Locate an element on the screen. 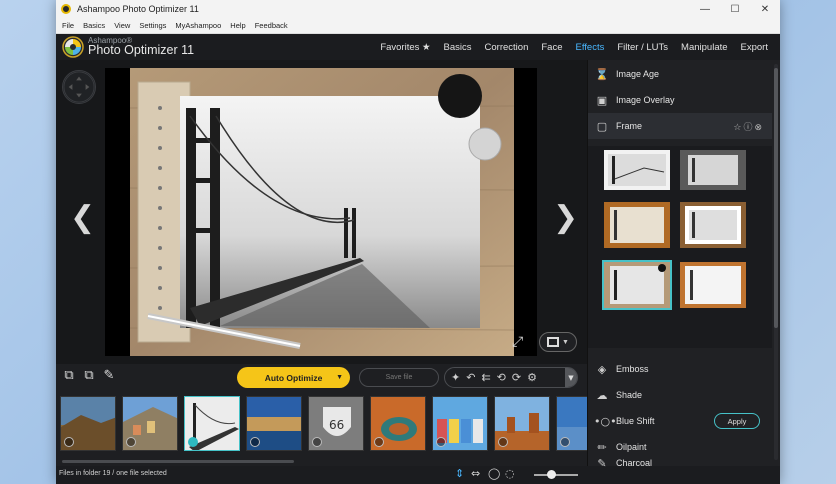  tab-export: Export is located at coordinates (754, 47).